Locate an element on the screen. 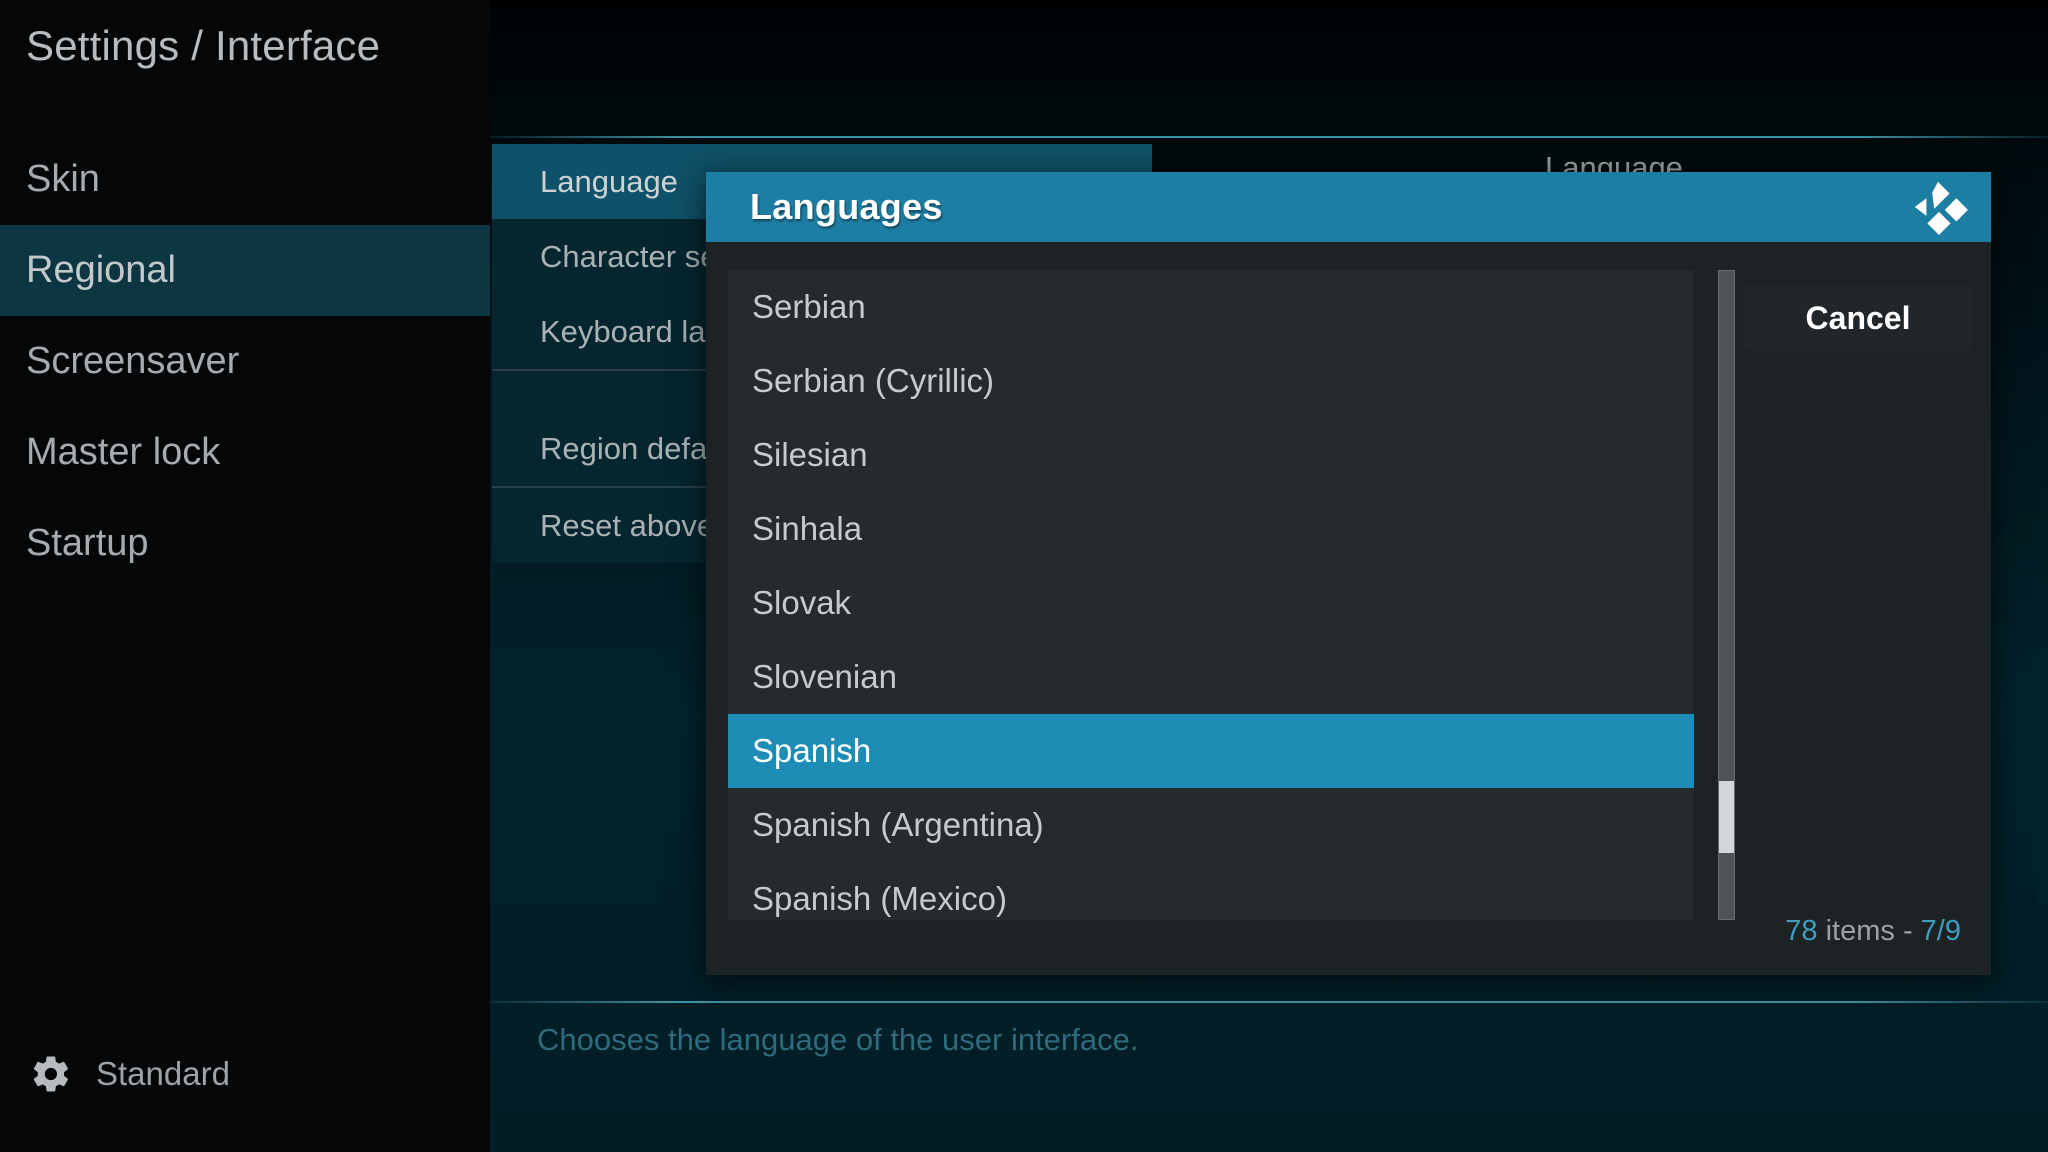 The image size is (2048, 1152). list-item-label: Spanish (Mexico) is located at coordinates (879, 898).